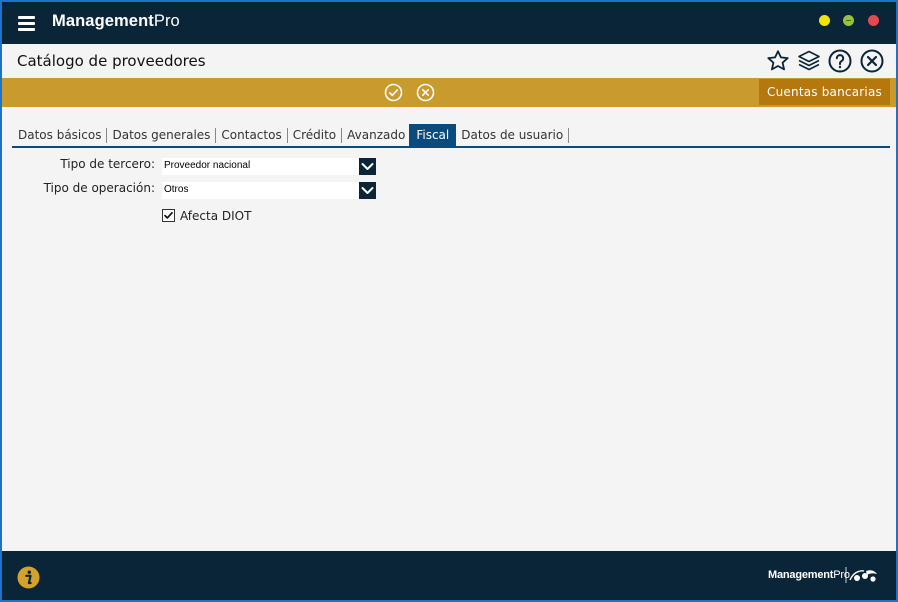  I want to click on afecta-diot-label: Afecta DIOT, so click(216, 216).